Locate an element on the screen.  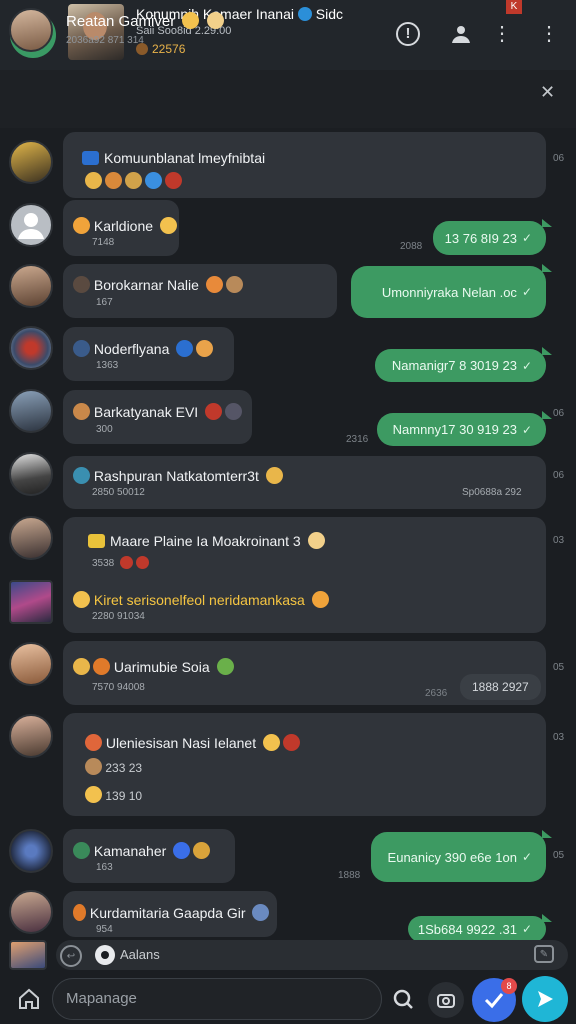
face-icon is located at coordinates (81, 284).